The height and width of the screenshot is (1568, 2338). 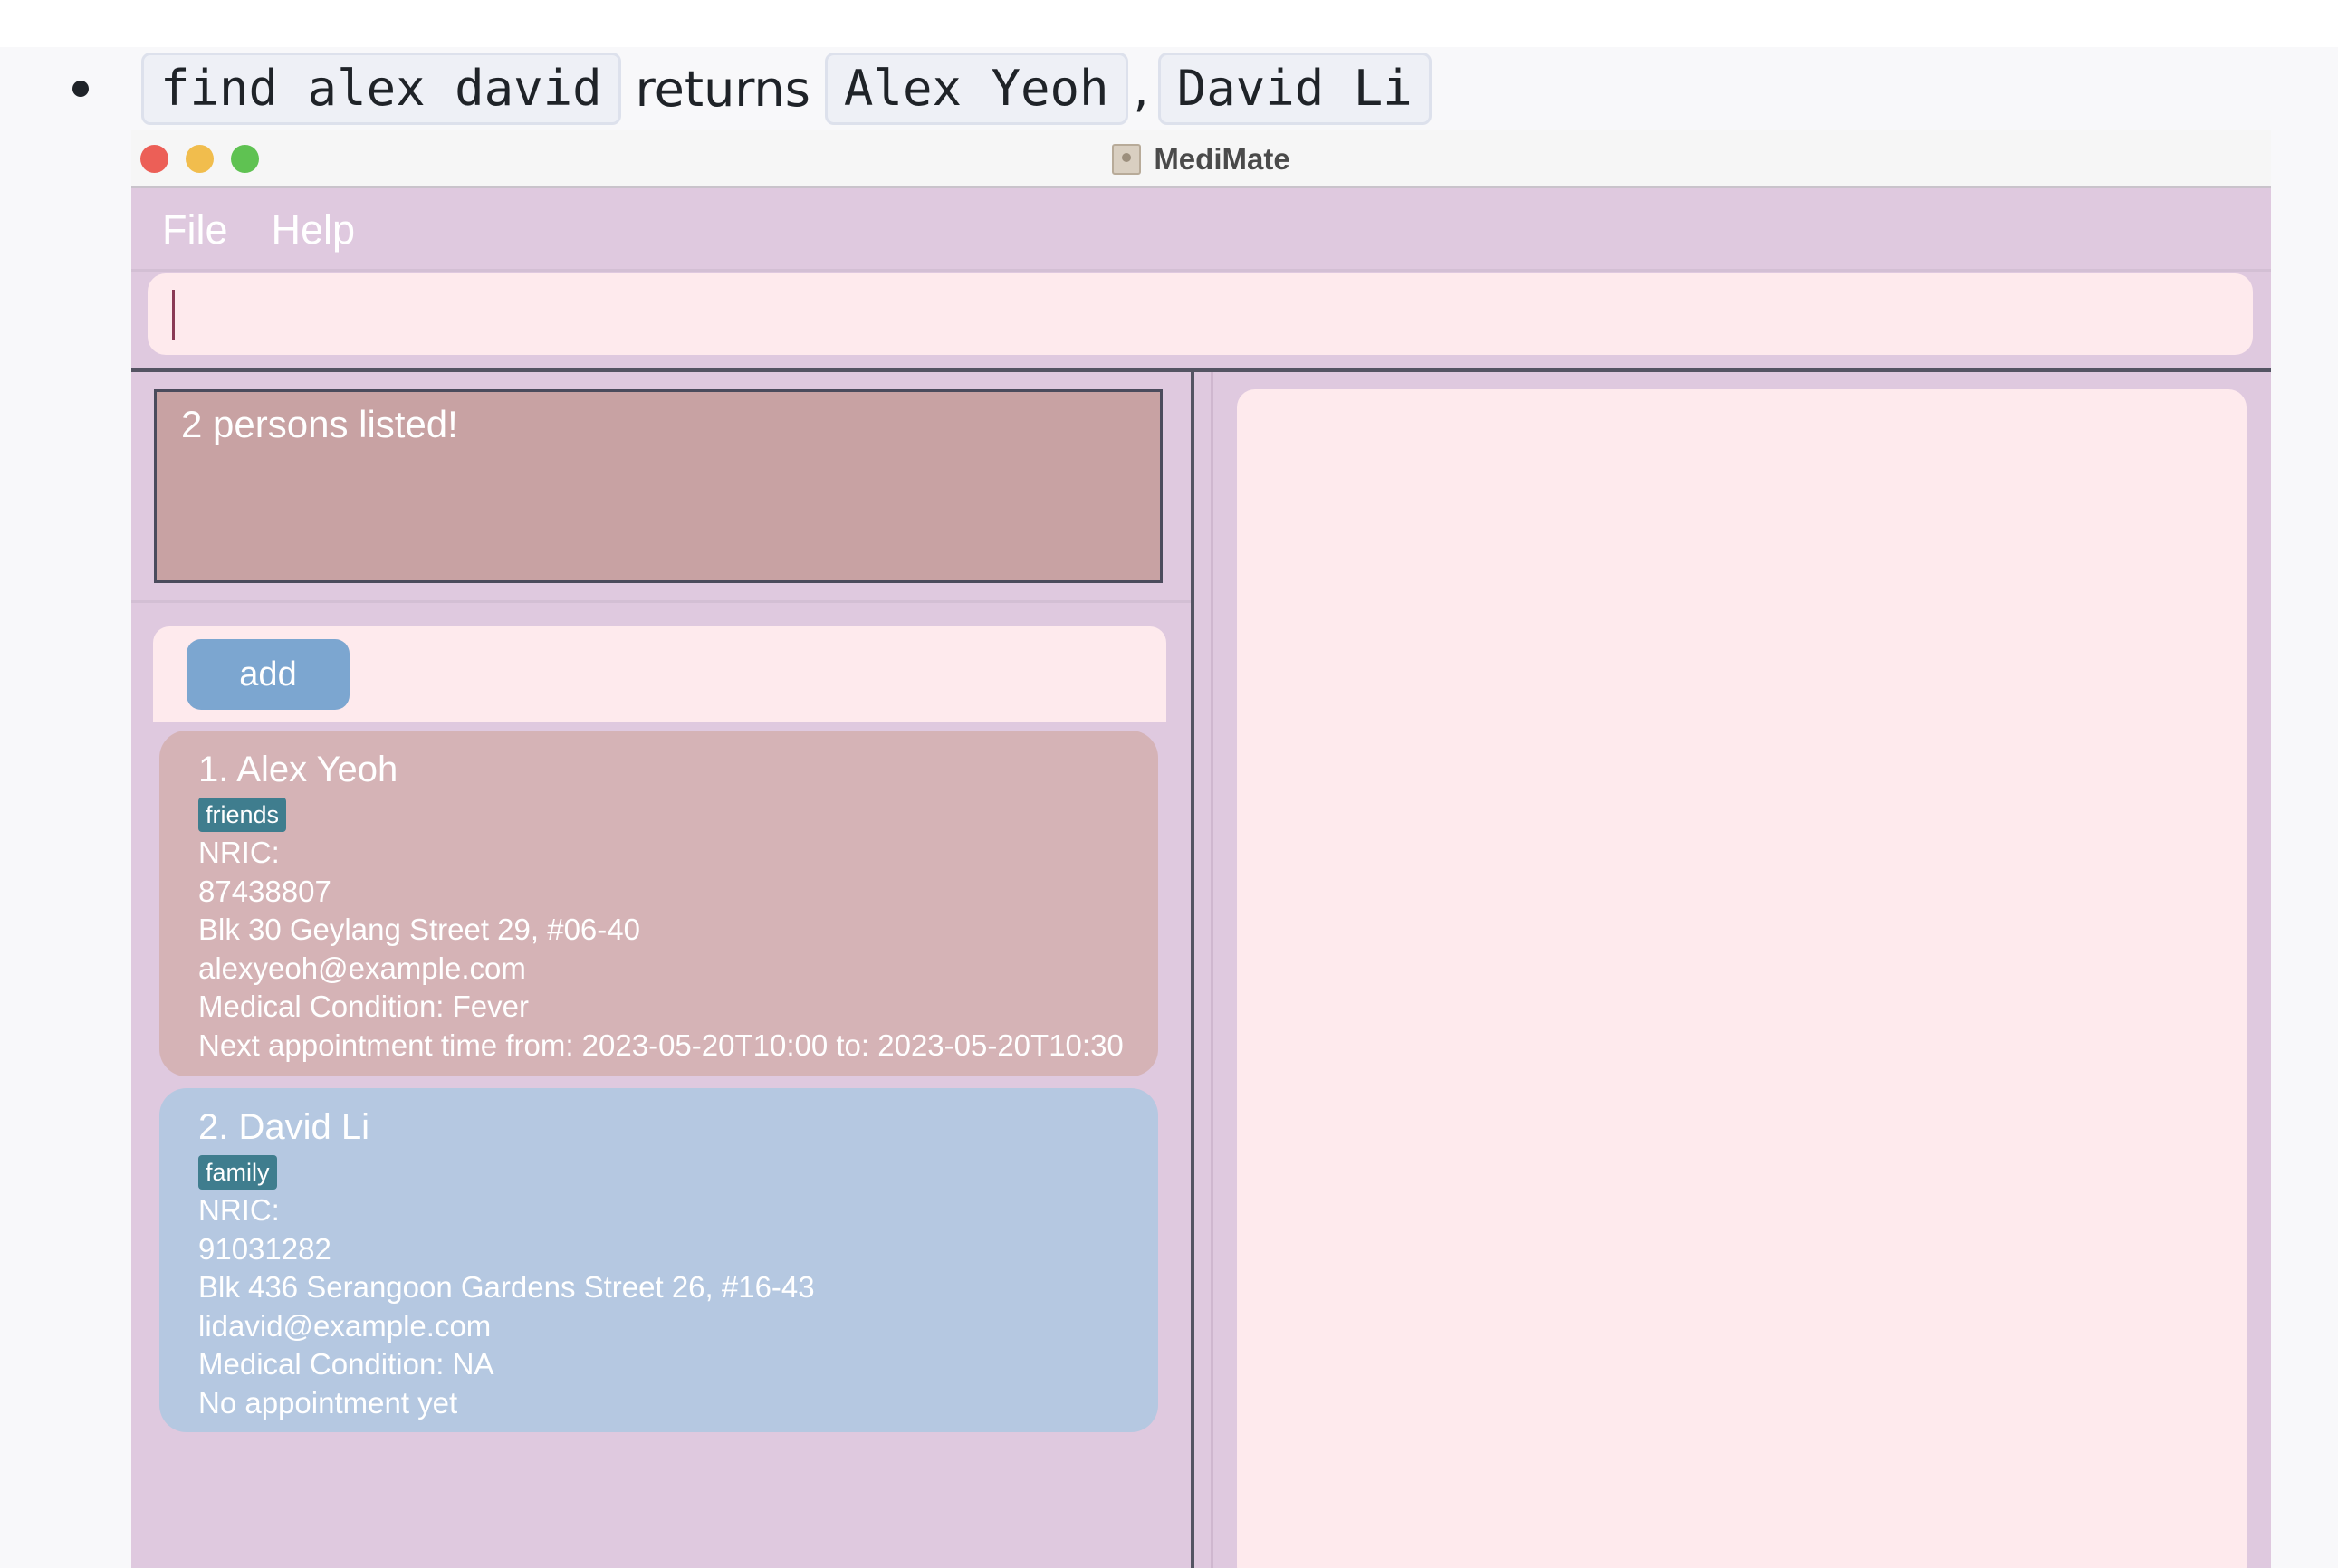 I want to click on add-button: add, so click(x=268, y=674).